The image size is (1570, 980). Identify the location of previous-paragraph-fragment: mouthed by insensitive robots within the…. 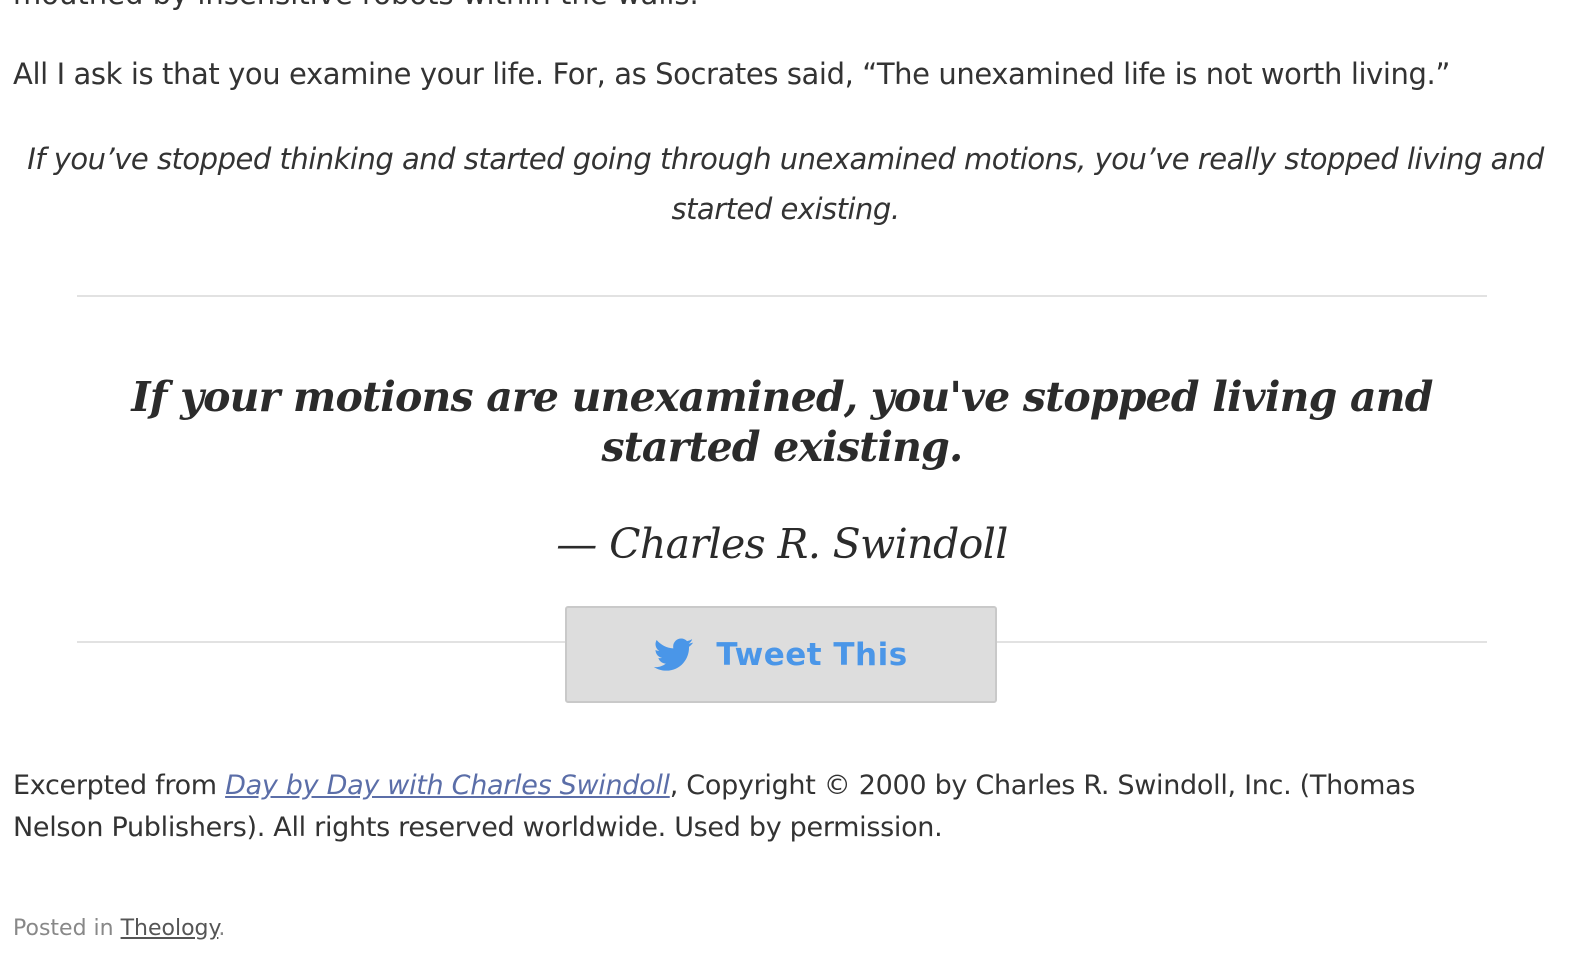
(356, 7).